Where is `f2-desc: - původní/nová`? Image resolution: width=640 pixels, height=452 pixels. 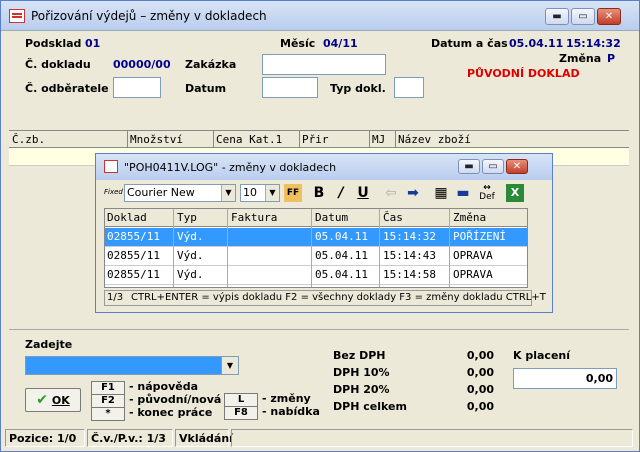 f2-desc: - původní/nová is located at coordinates (175, 399).